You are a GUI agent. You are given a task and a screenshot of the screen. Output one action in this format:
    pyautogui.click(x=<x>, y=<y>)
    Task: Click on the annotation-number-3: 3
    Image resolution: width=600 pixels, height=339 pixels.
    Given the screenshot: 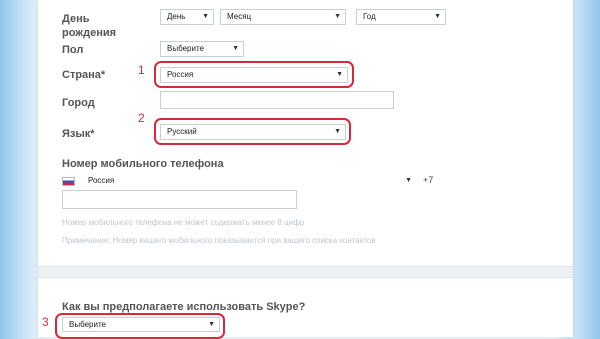 What is the action you would take?
    pyautogui.click(x=45, y=322)
    